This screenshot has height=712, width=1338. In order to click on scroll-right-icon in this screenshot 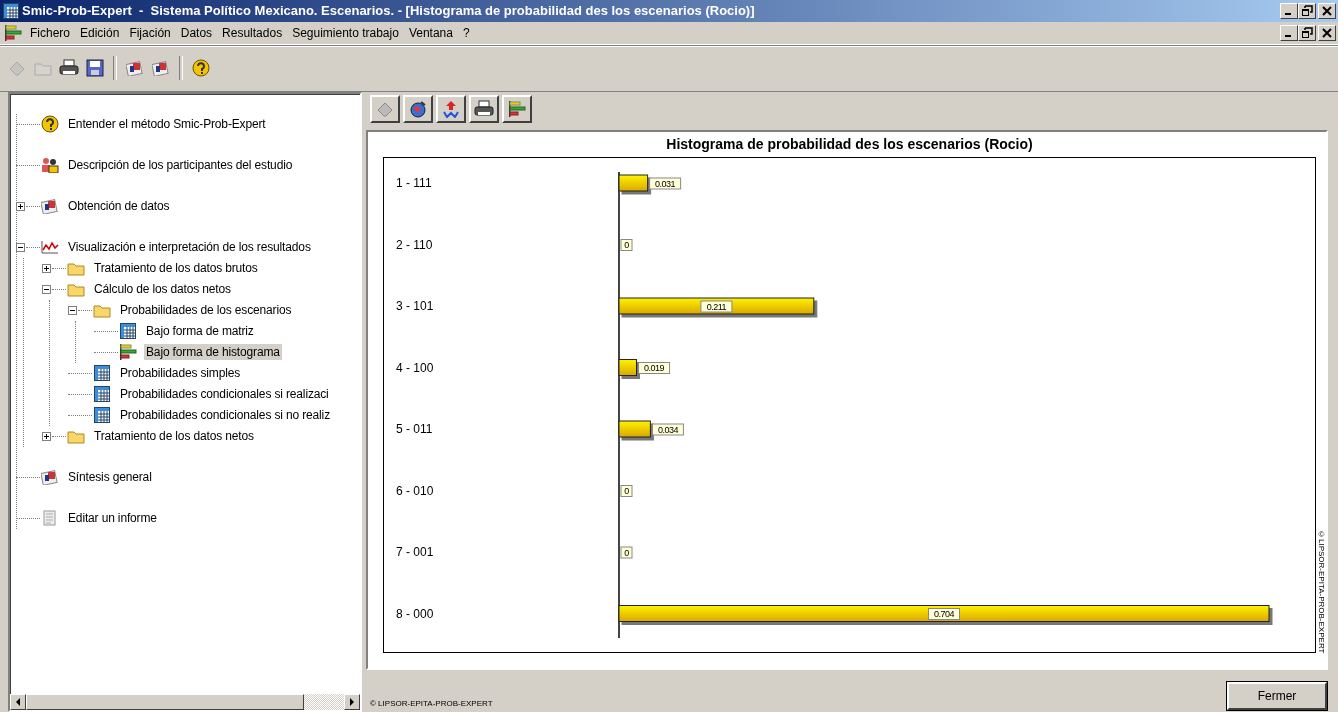, I will do `click(352, 702)`.